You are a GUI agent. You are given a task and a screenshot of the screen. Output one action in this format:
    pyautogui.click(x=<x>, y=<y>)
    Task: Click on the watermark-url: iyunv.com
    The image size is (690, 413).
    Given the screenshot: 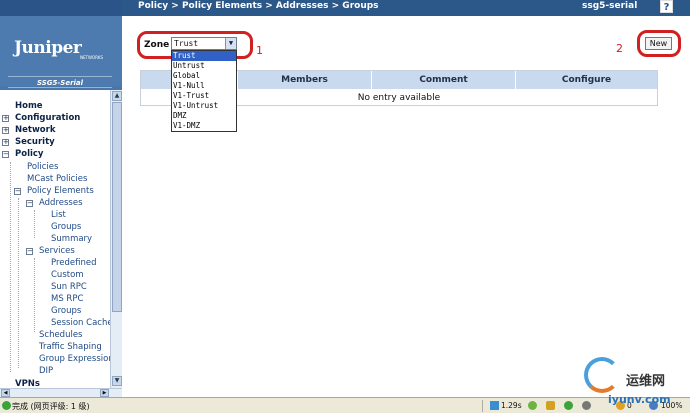 What is the action you would take?
    pyautogui.click(x=639, y=399)
    